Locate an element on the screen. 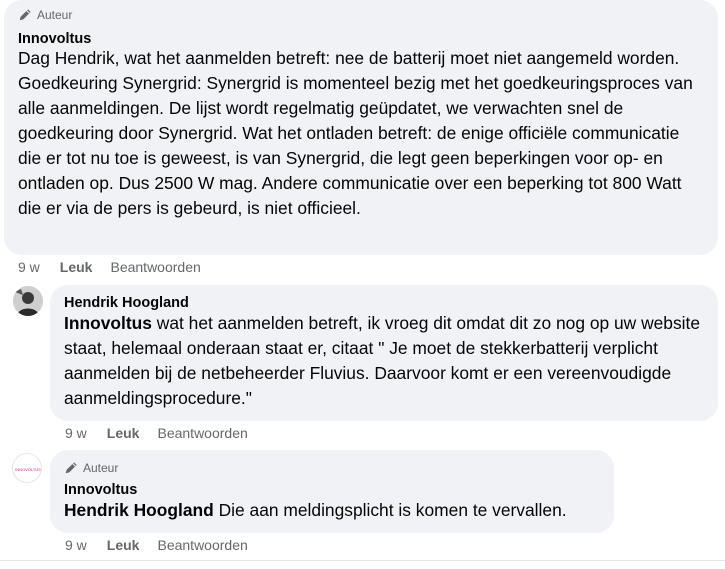 The width and height of the screenshot is (725, 569). divider is located at coordinates (362, 560).